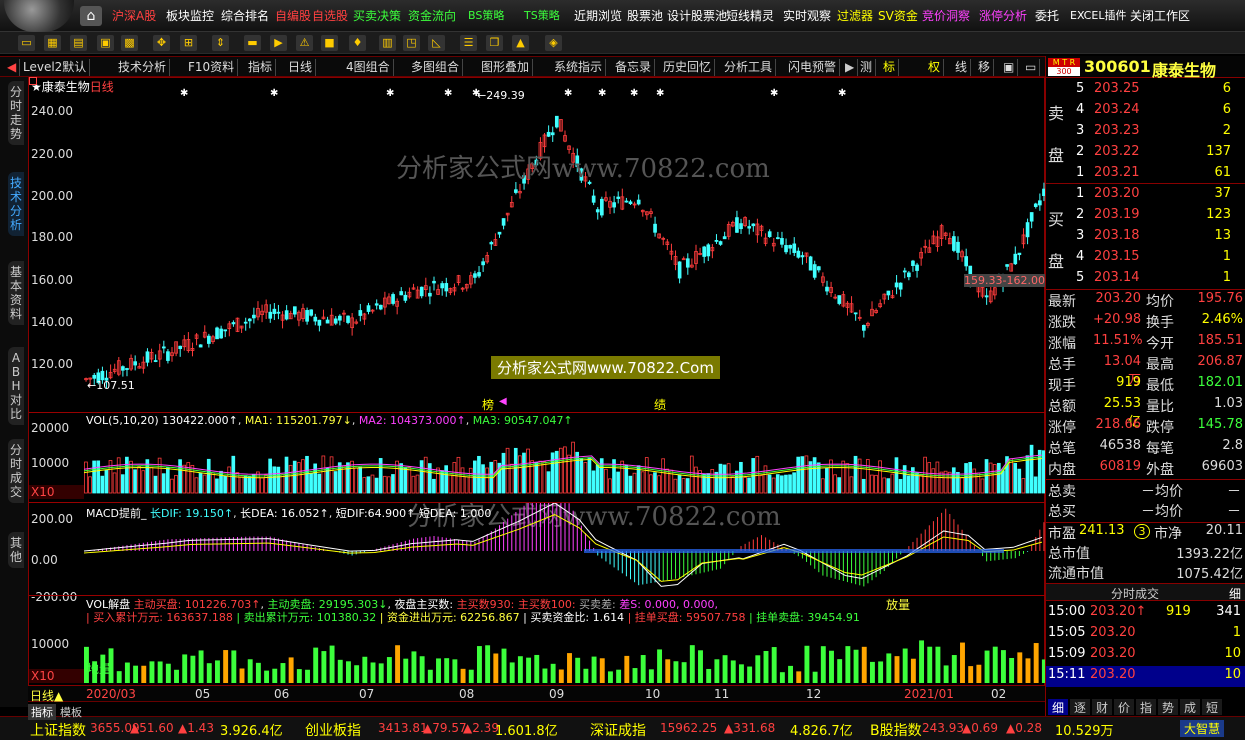 The height and width of the screenshot is (740, 1245). Describe the element at coordinates (1009, 67) in the screenshot. I see `tab-window-icon: ▣` at that location.